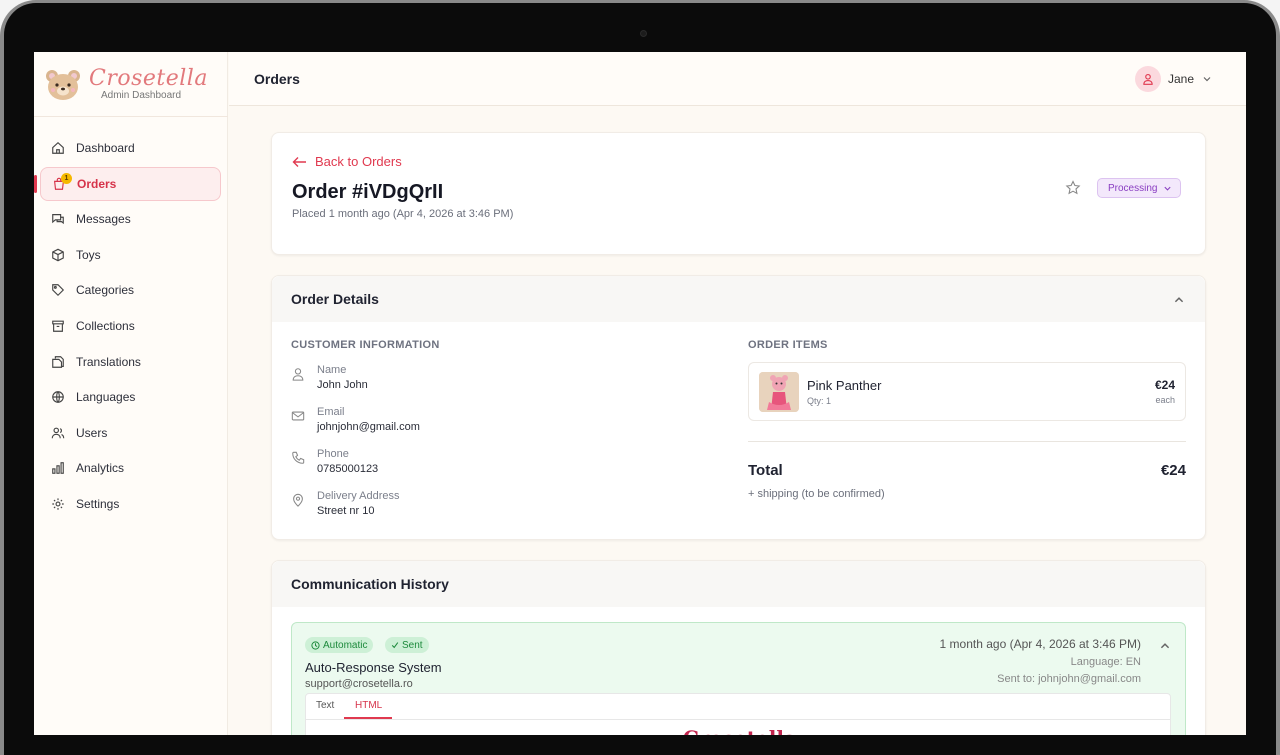 This screenshot has height=755, width=1280. I want to click on message-sender: Auto-Response System, so click(373, 667).